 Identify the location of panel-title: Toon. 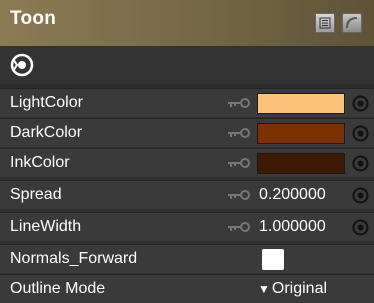
(33, 18).